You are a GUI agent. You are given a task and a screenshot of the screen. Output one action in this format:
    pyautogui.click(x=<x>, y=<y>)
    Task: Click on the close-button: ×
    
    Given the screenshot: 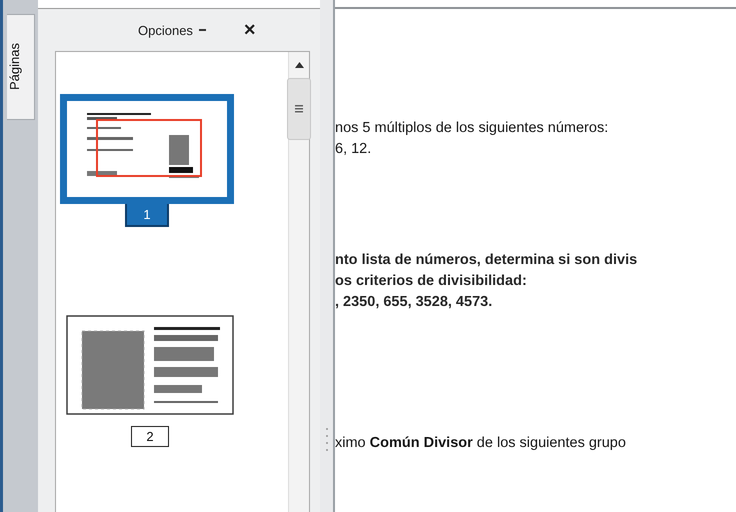 What is the action you would take?
    pyautogui.click(x=250, y=30)
    